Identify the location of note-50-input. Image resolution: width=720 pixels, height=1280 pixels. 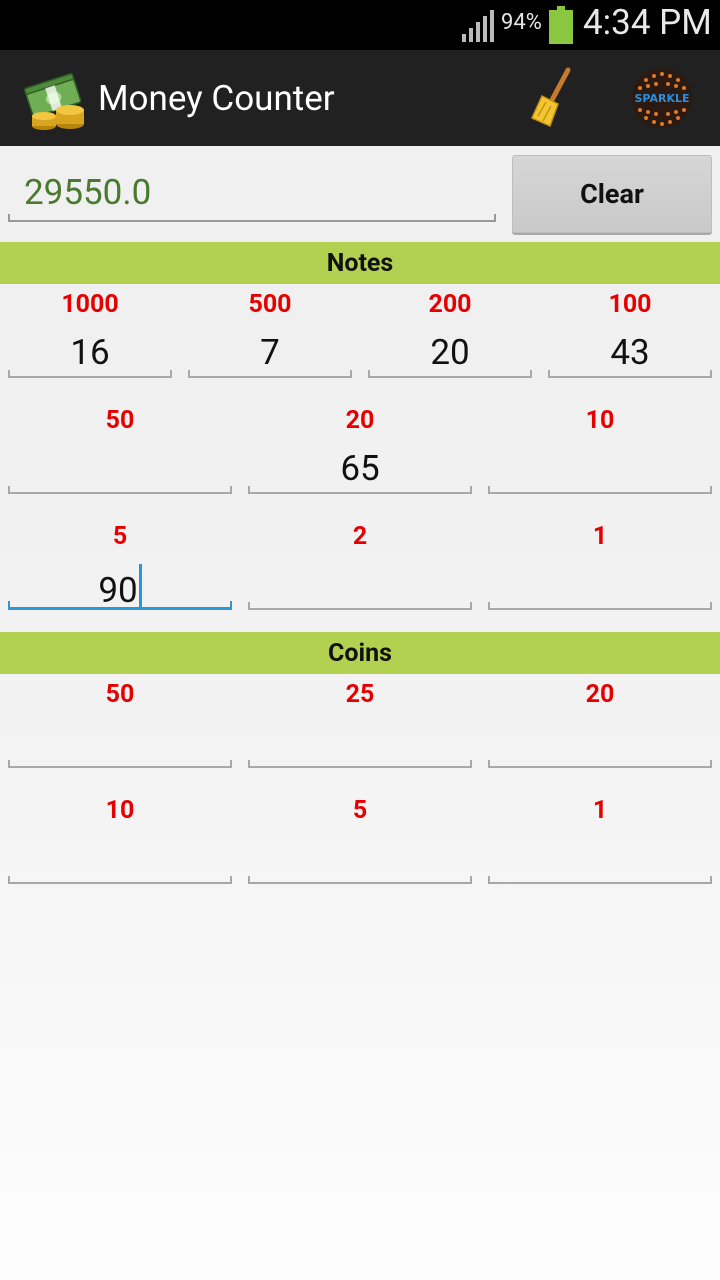
(120, 464).